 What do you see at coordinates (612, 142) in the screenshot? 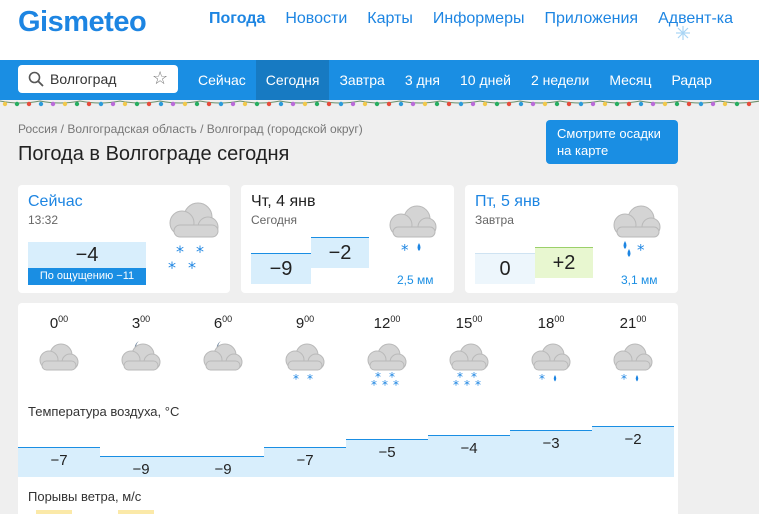
I see `precip-map-button: Смотрите осадки на карте` at bounding box center [612, 142].